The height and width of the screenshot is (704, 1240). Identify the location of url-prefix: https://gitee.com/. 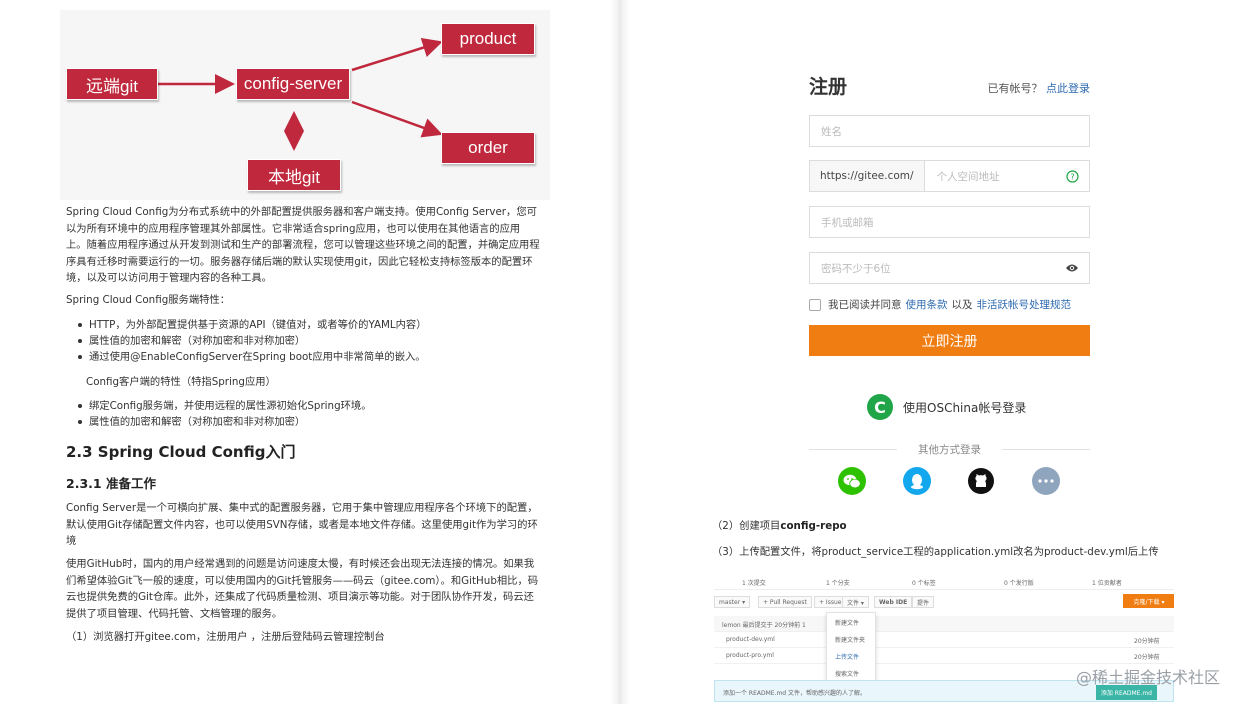
(867, 176).